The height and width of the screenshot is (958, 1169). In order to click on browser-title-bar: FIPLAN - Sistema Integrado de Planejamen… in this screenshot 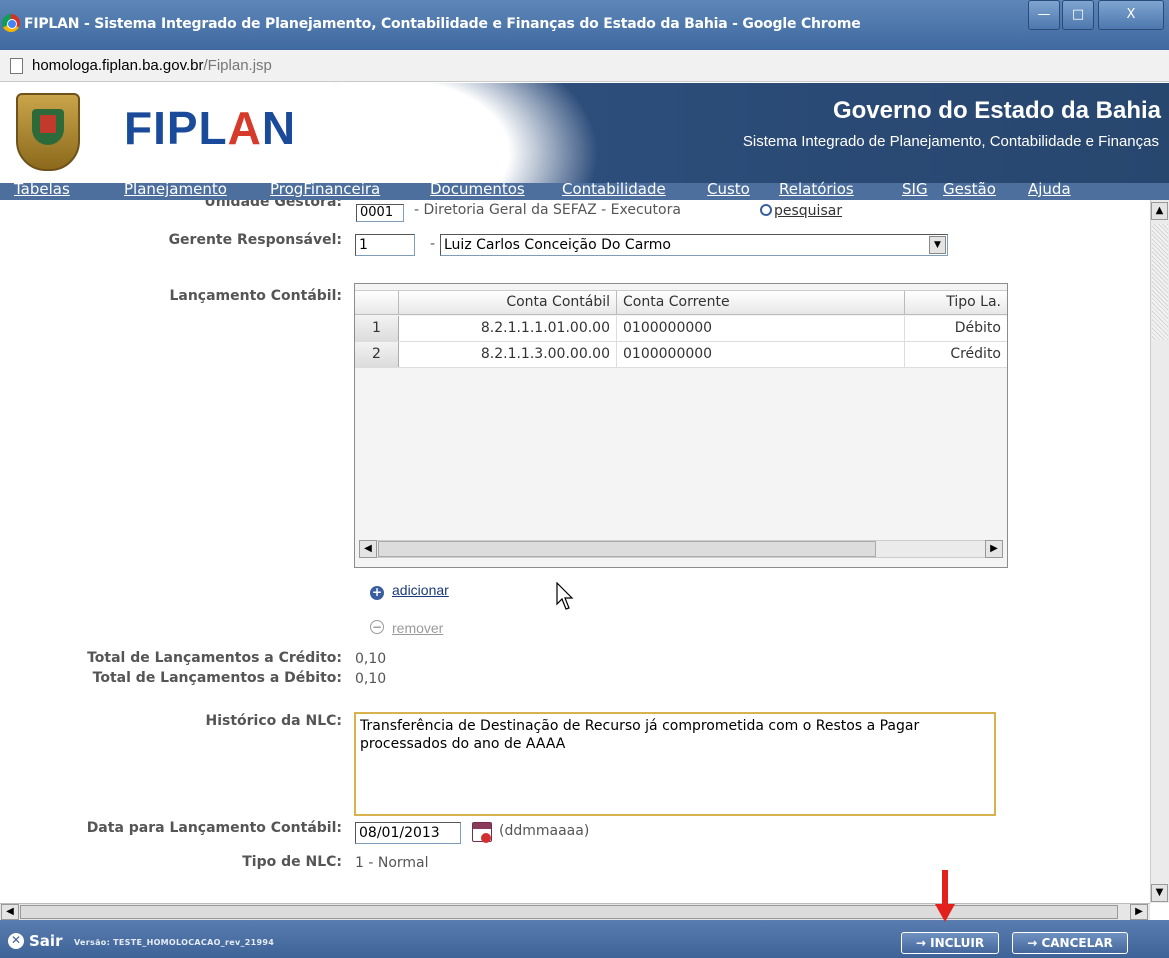, I will do `click(584, 25)`.